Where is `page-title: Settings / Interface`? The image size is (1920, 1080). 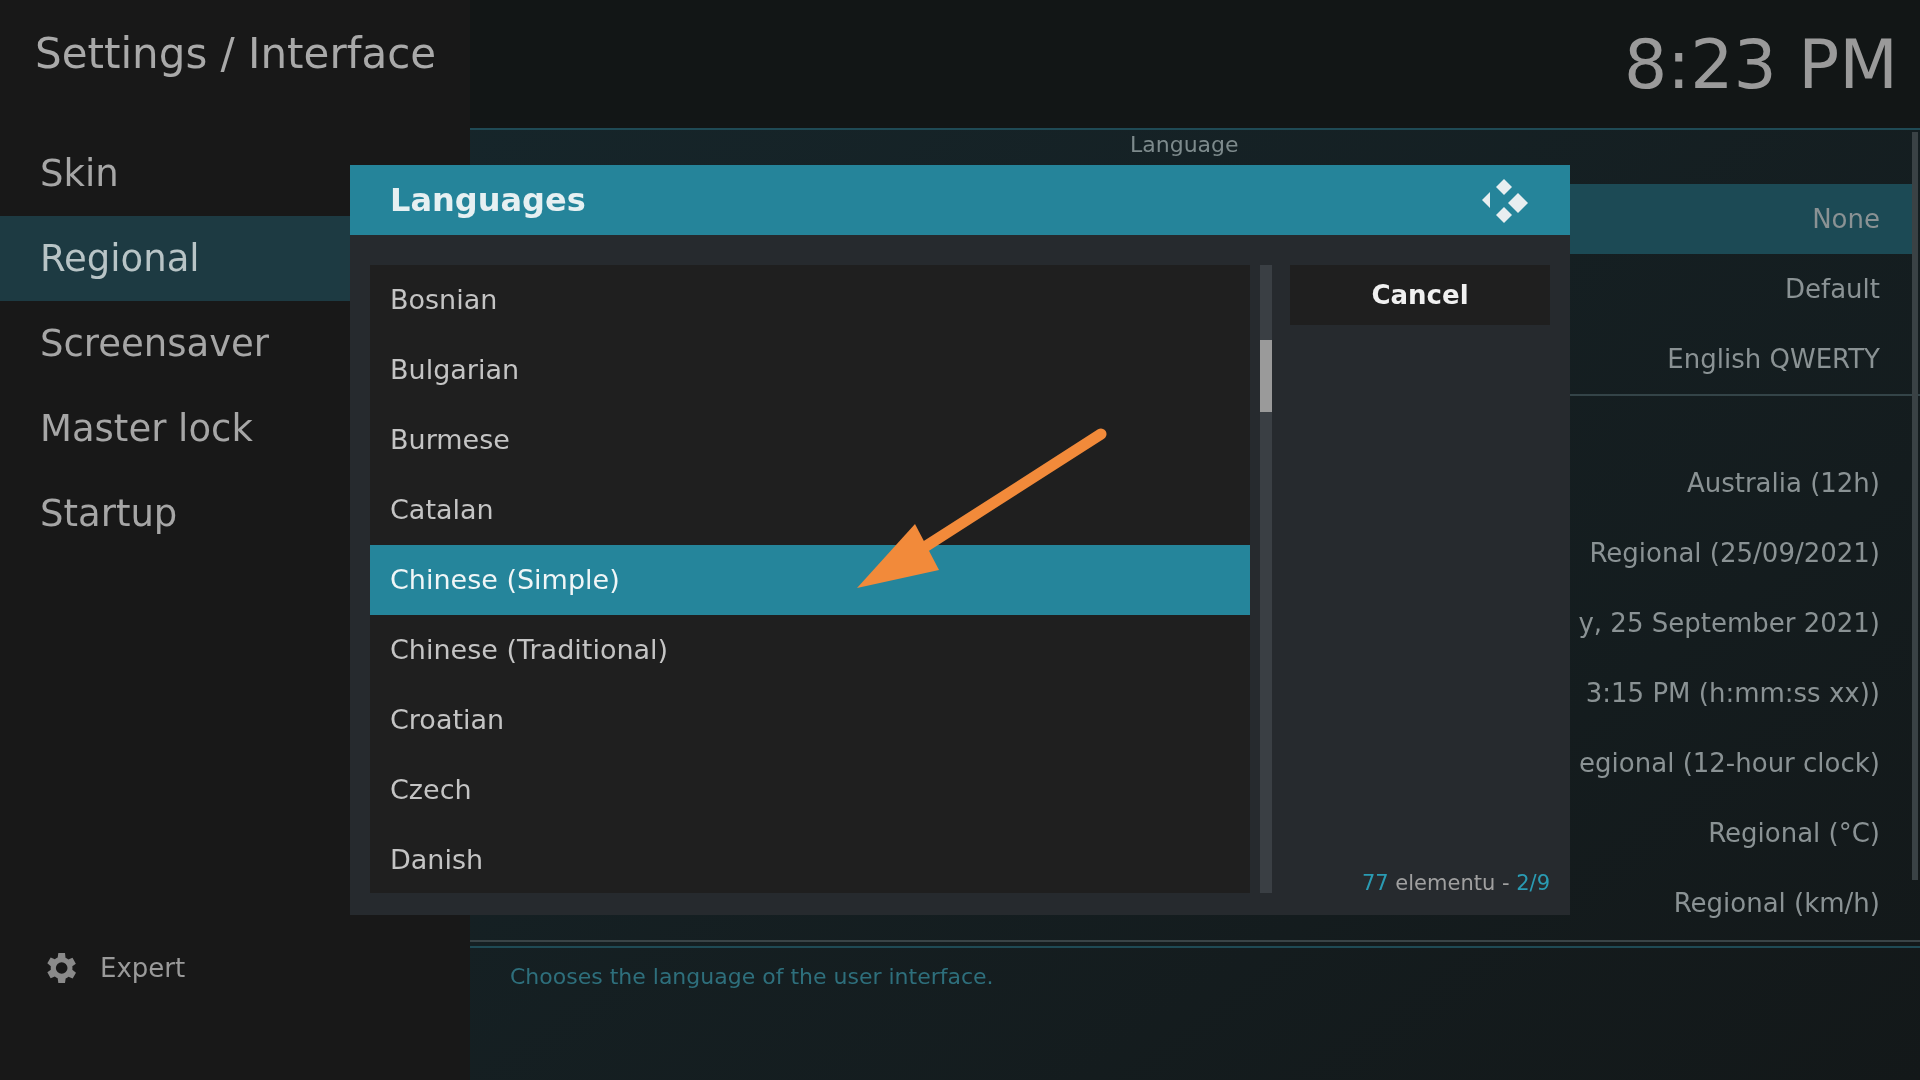 page-title: Settings / Interface is located at coordinates (236, 53).